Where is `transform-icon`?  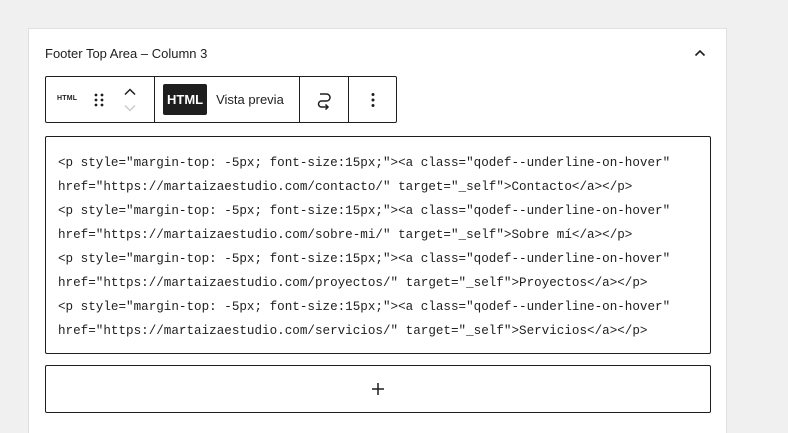 transform-icon is located at coordinates (324, 100).